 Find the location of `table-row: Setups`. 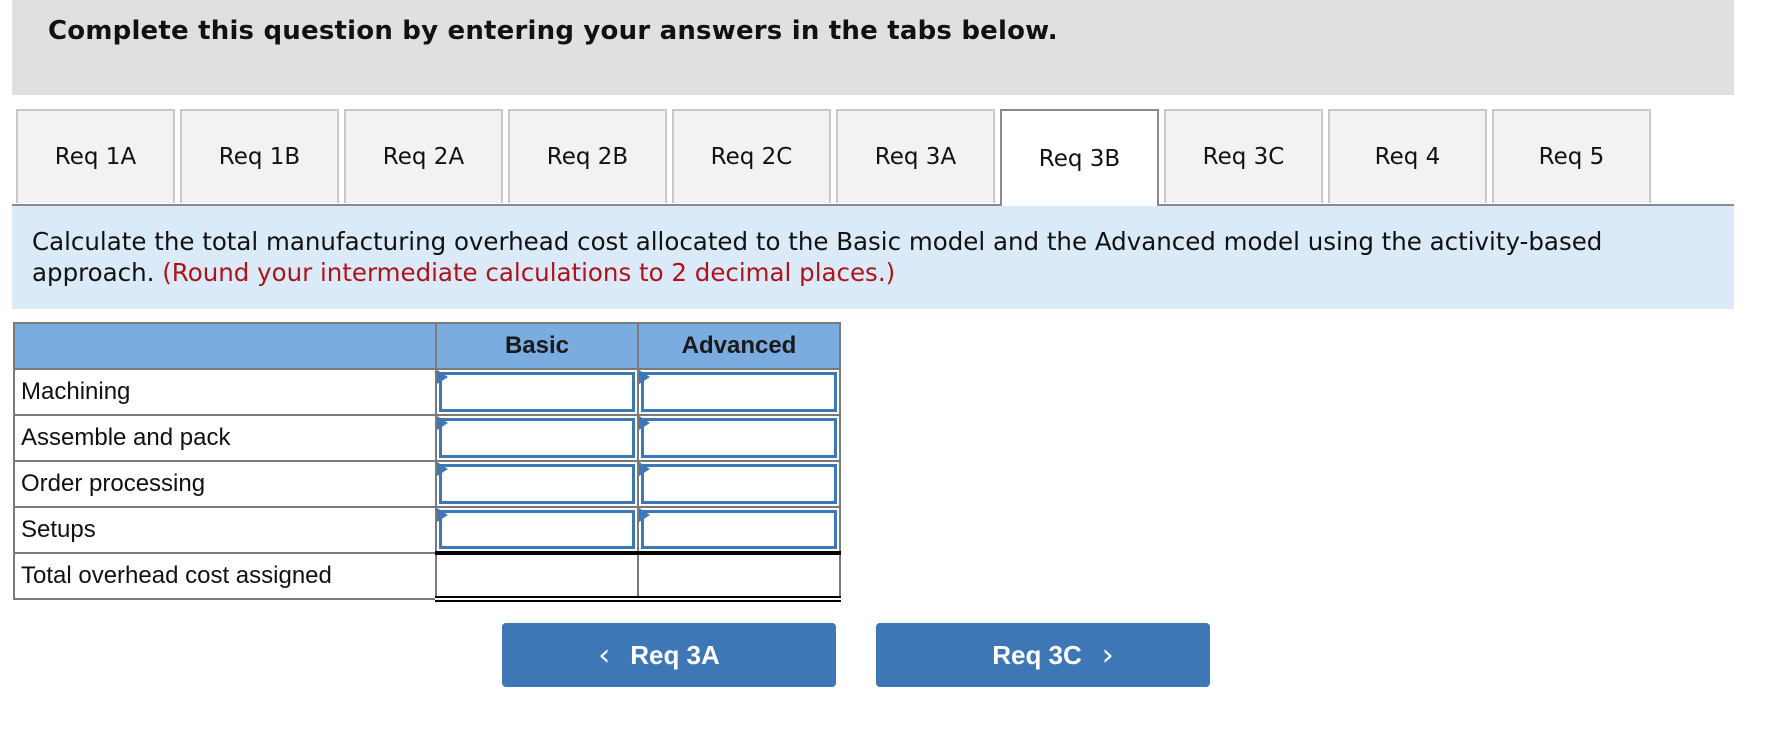

table-row: Setups is located at coordinates (427, 530).